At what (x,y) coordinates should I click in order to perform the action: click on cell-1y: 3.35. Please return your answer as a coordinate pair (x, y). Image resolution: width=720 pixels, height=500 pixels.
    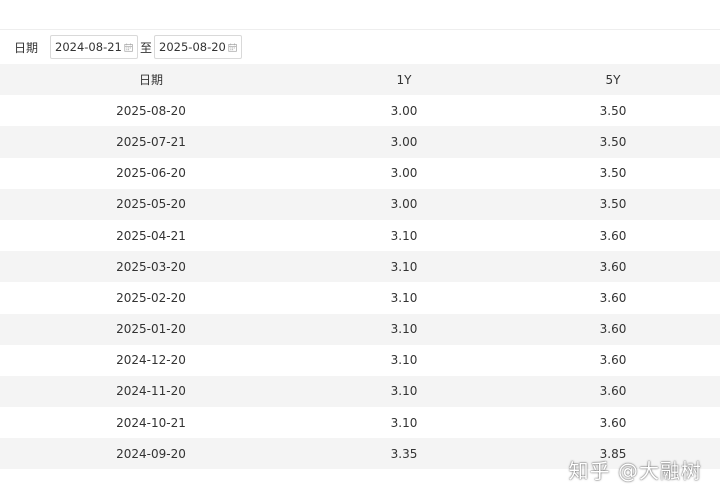
    Looking at the image, I should click on (404, 453).